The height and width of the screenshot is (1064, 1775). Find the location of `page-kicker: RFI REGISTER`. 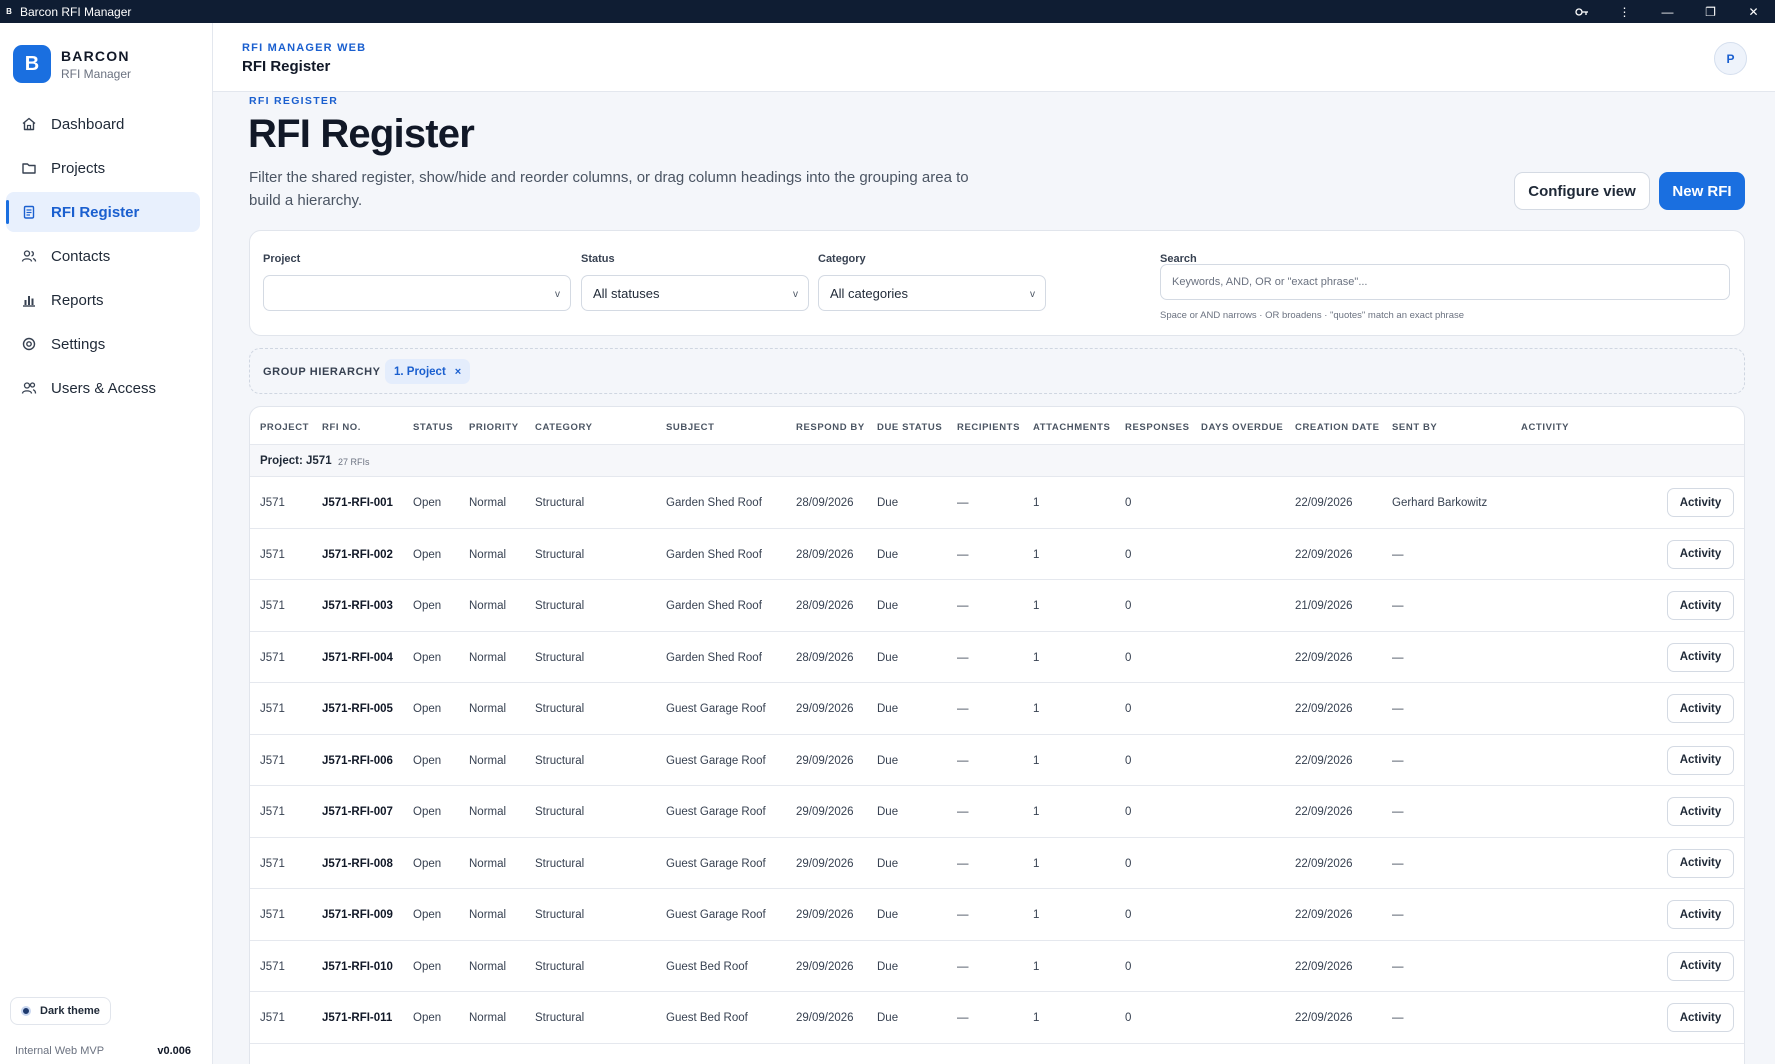

page-kicker: RFI REGISTER is located at coordinates (294, 101).